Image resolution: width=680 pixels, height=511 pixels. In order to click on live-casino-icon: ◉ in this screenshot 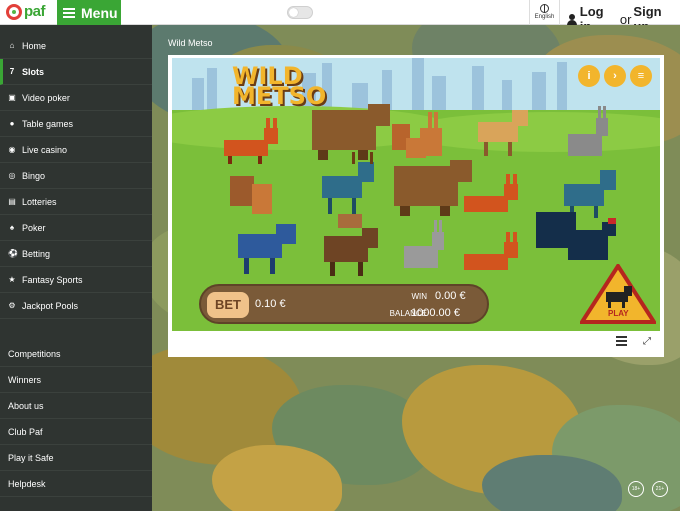, I will do `click(12, 149)`.